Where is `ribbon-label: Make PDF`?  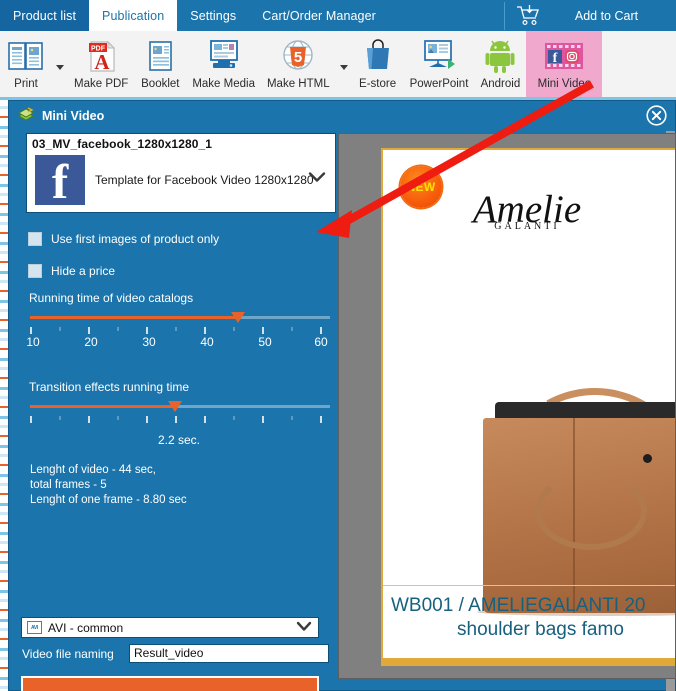 ribbon-label: Make PDF is located at coordinates (101, 84).